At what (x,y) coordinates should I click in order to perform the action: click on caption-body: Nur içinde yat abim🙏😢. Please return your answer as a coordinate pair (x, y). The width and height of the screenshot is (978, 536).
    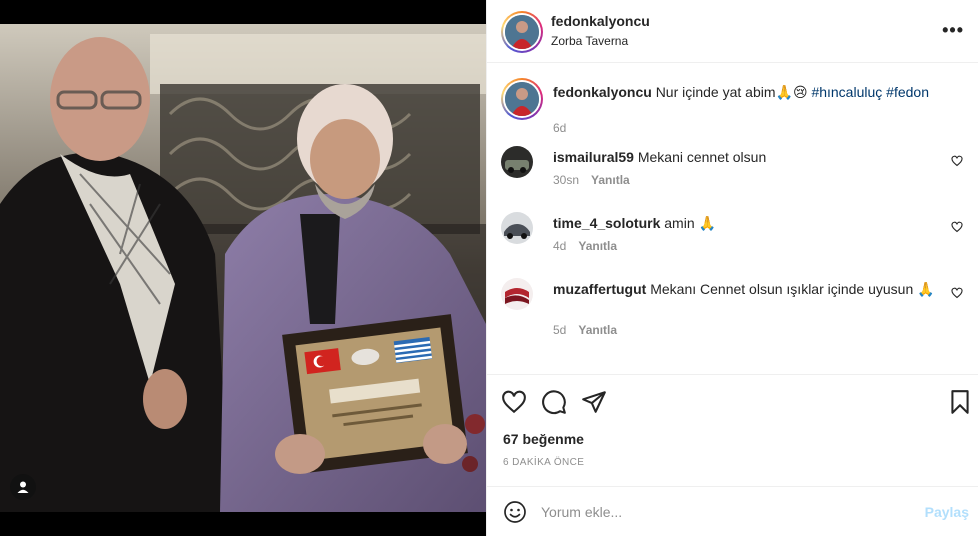
    Looking at the image, I should click on (731, 92).